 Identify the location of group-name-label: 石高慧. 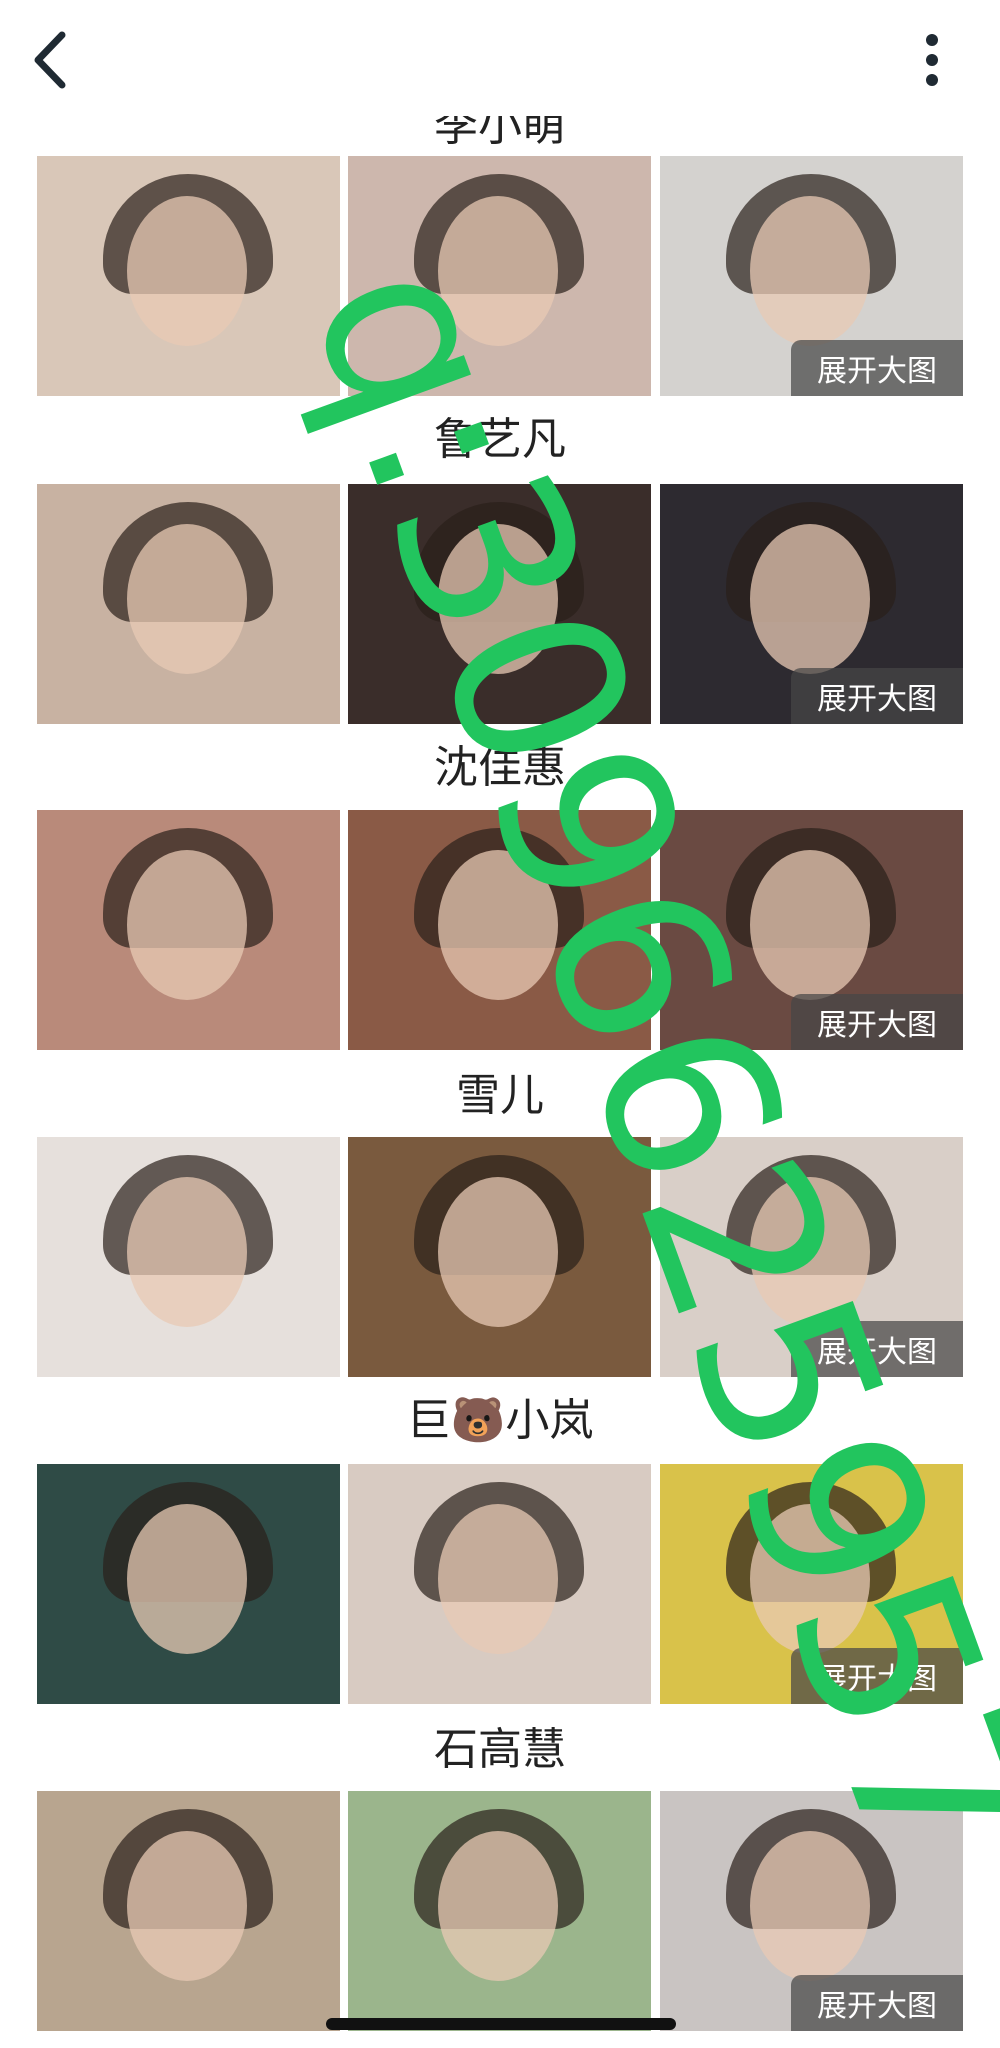
(500, 1749).